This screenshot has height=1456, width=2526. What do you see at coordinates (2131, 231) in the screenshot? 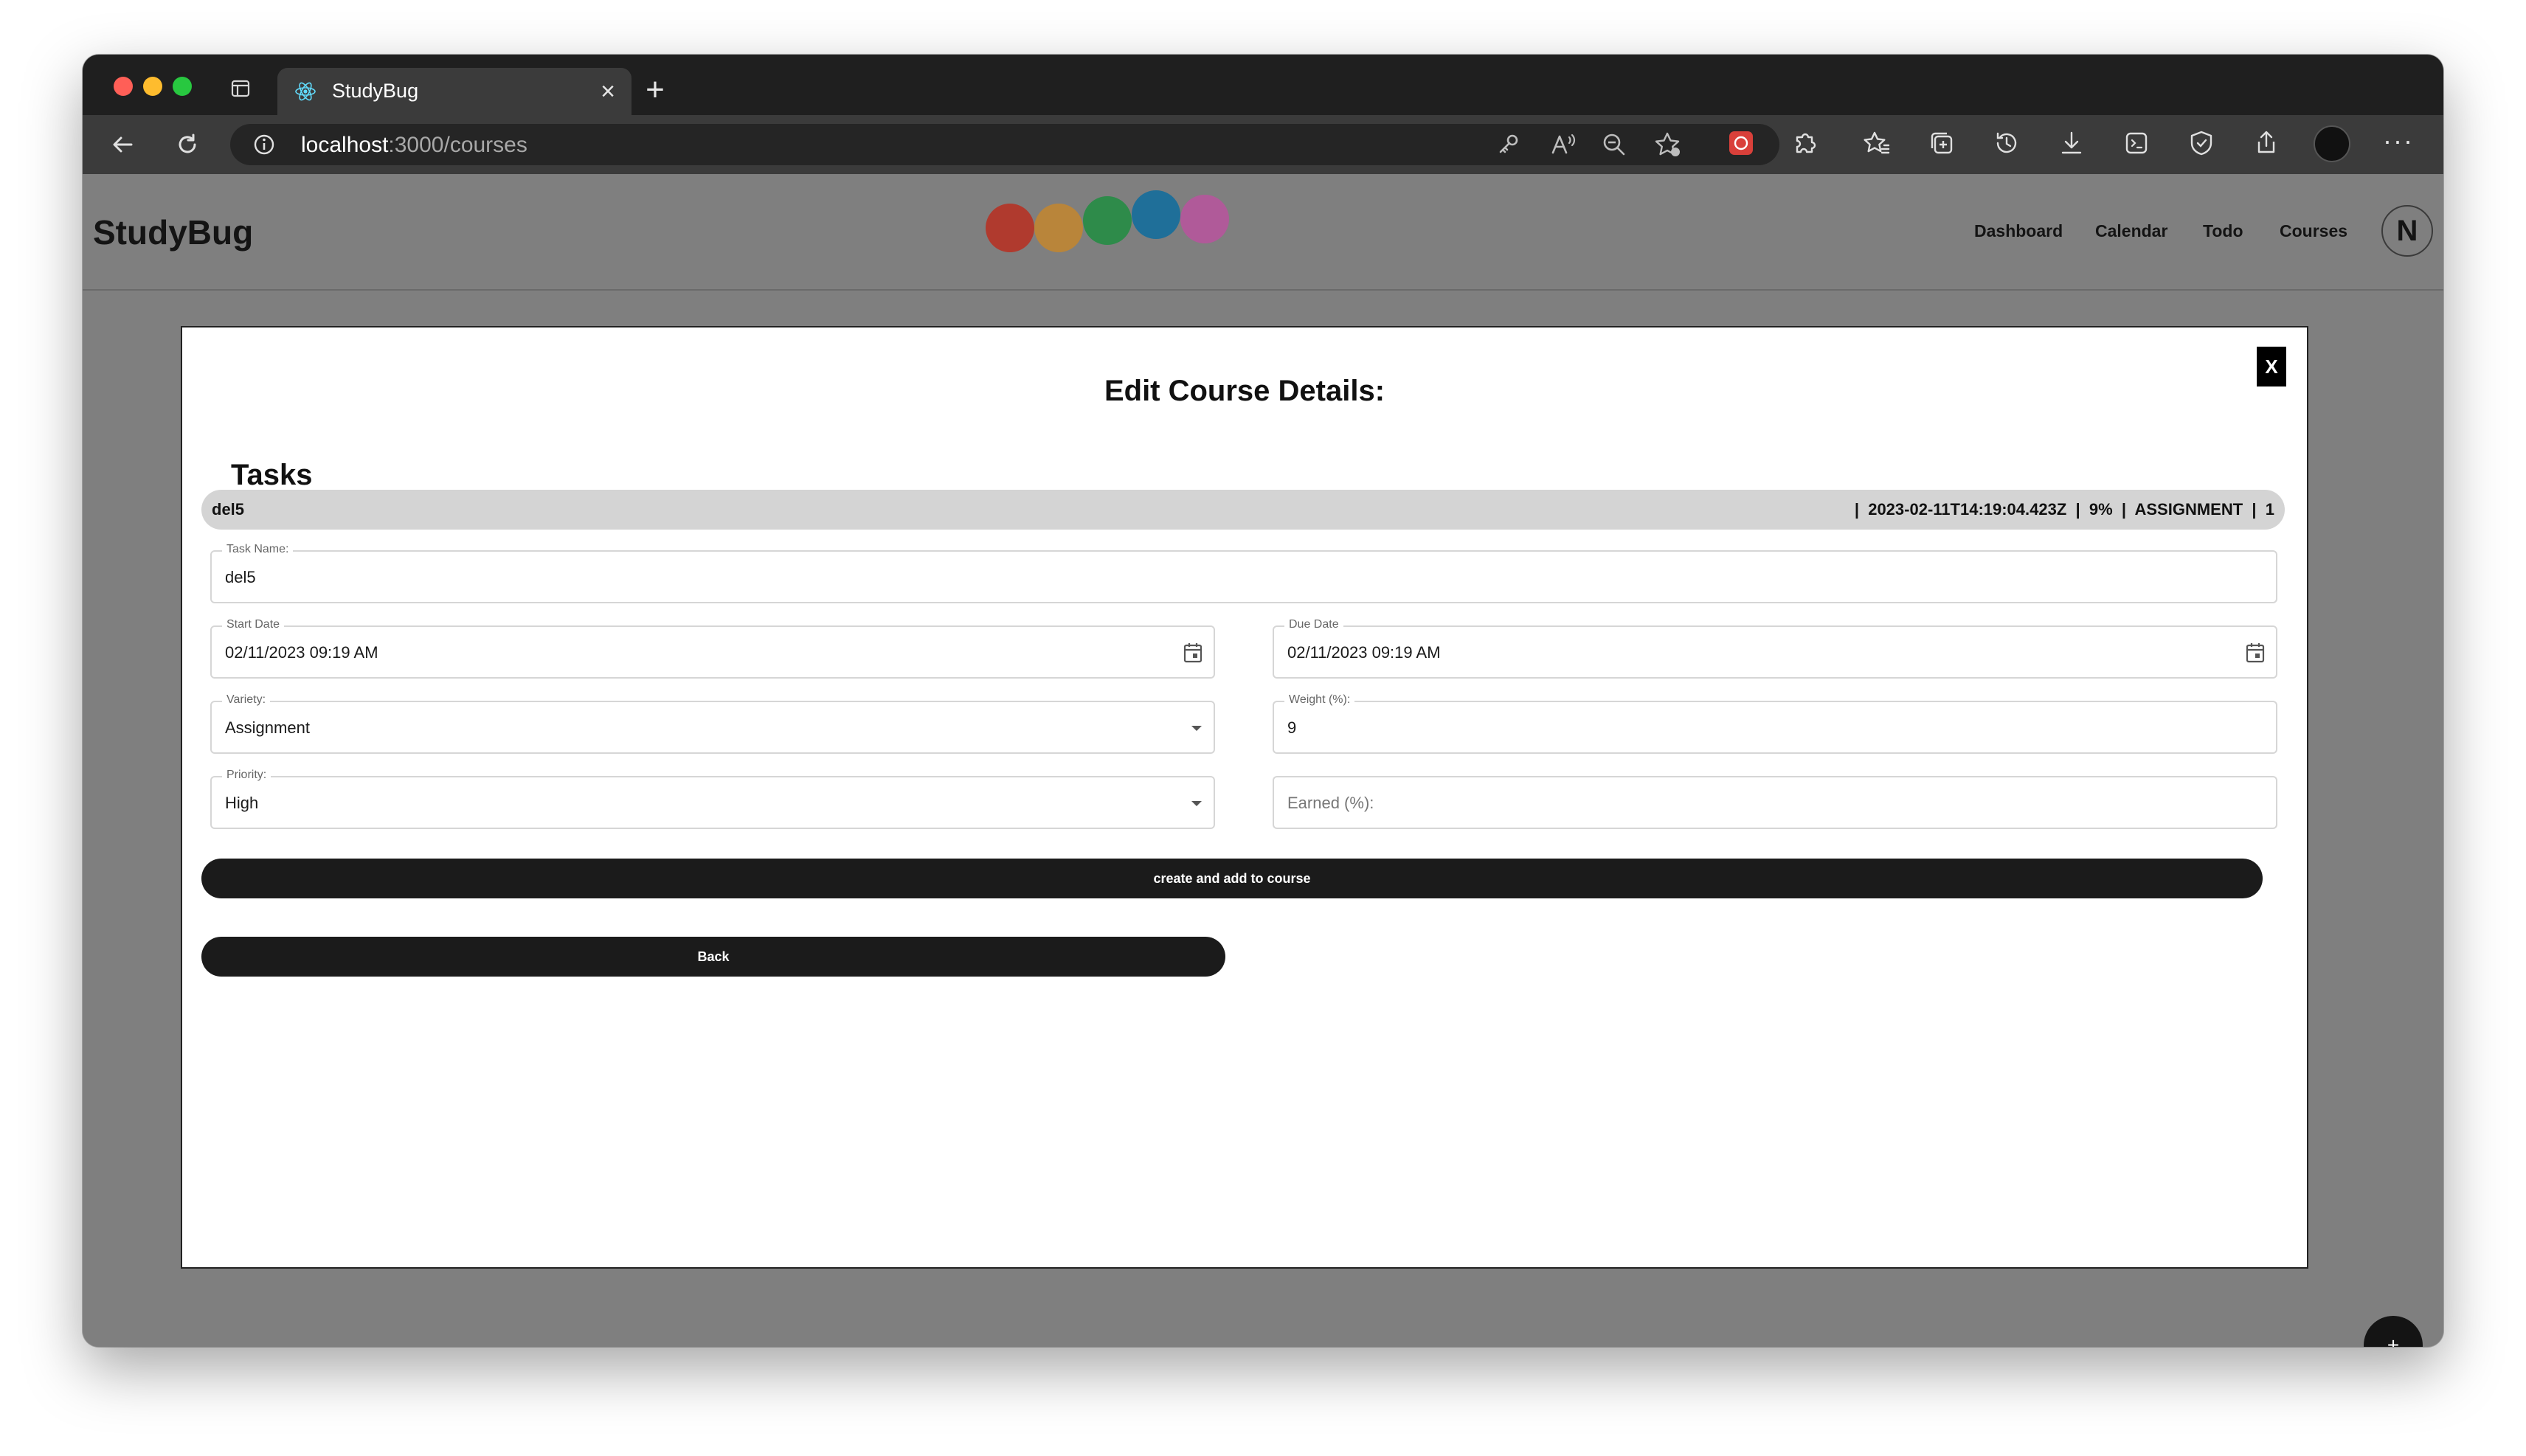
I see `nav-calendar: Calendar` at bounding box center [2131, 231].